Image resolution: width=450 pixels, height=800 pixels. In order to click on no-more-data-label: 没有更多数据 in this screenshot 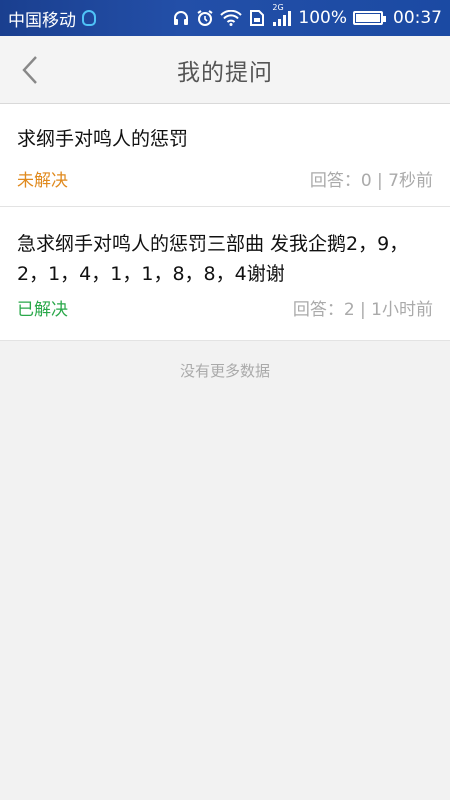, I will do `click(224, 371)`.